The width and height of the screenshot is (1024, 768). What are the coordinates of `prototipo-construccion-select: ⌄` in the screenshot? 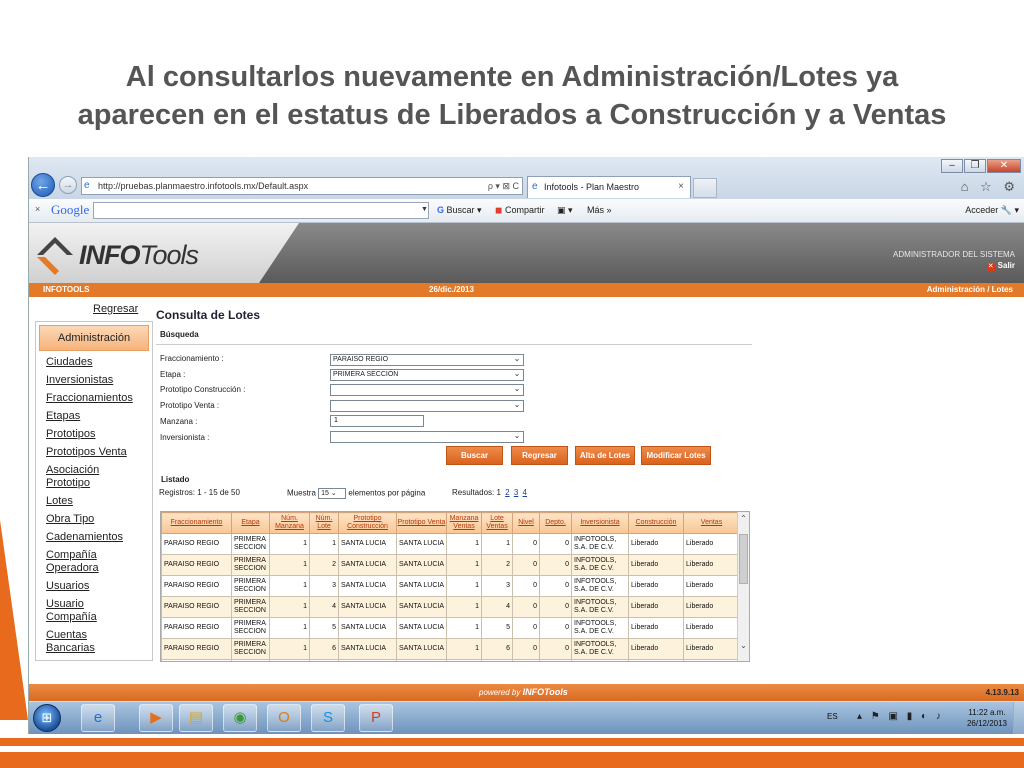 It's located at (427, 390).